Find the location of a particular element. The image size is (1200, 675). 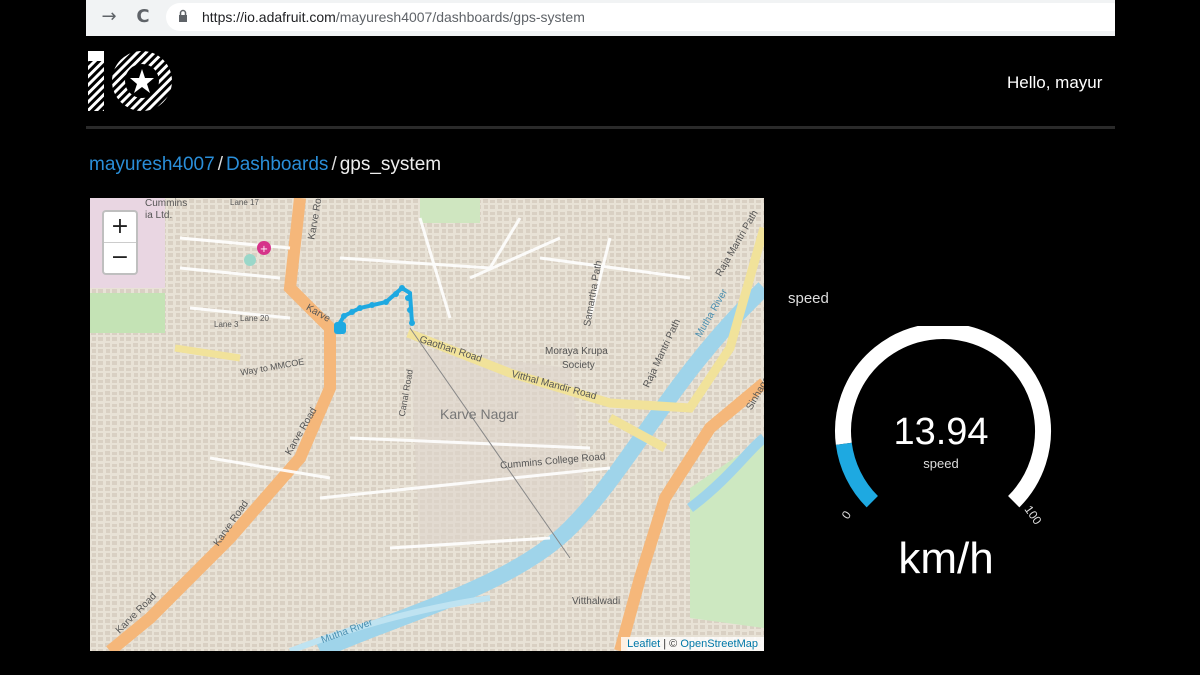

map-attribution: Leaflet | © OpenStreetMap is located at coordinates (692, 644).